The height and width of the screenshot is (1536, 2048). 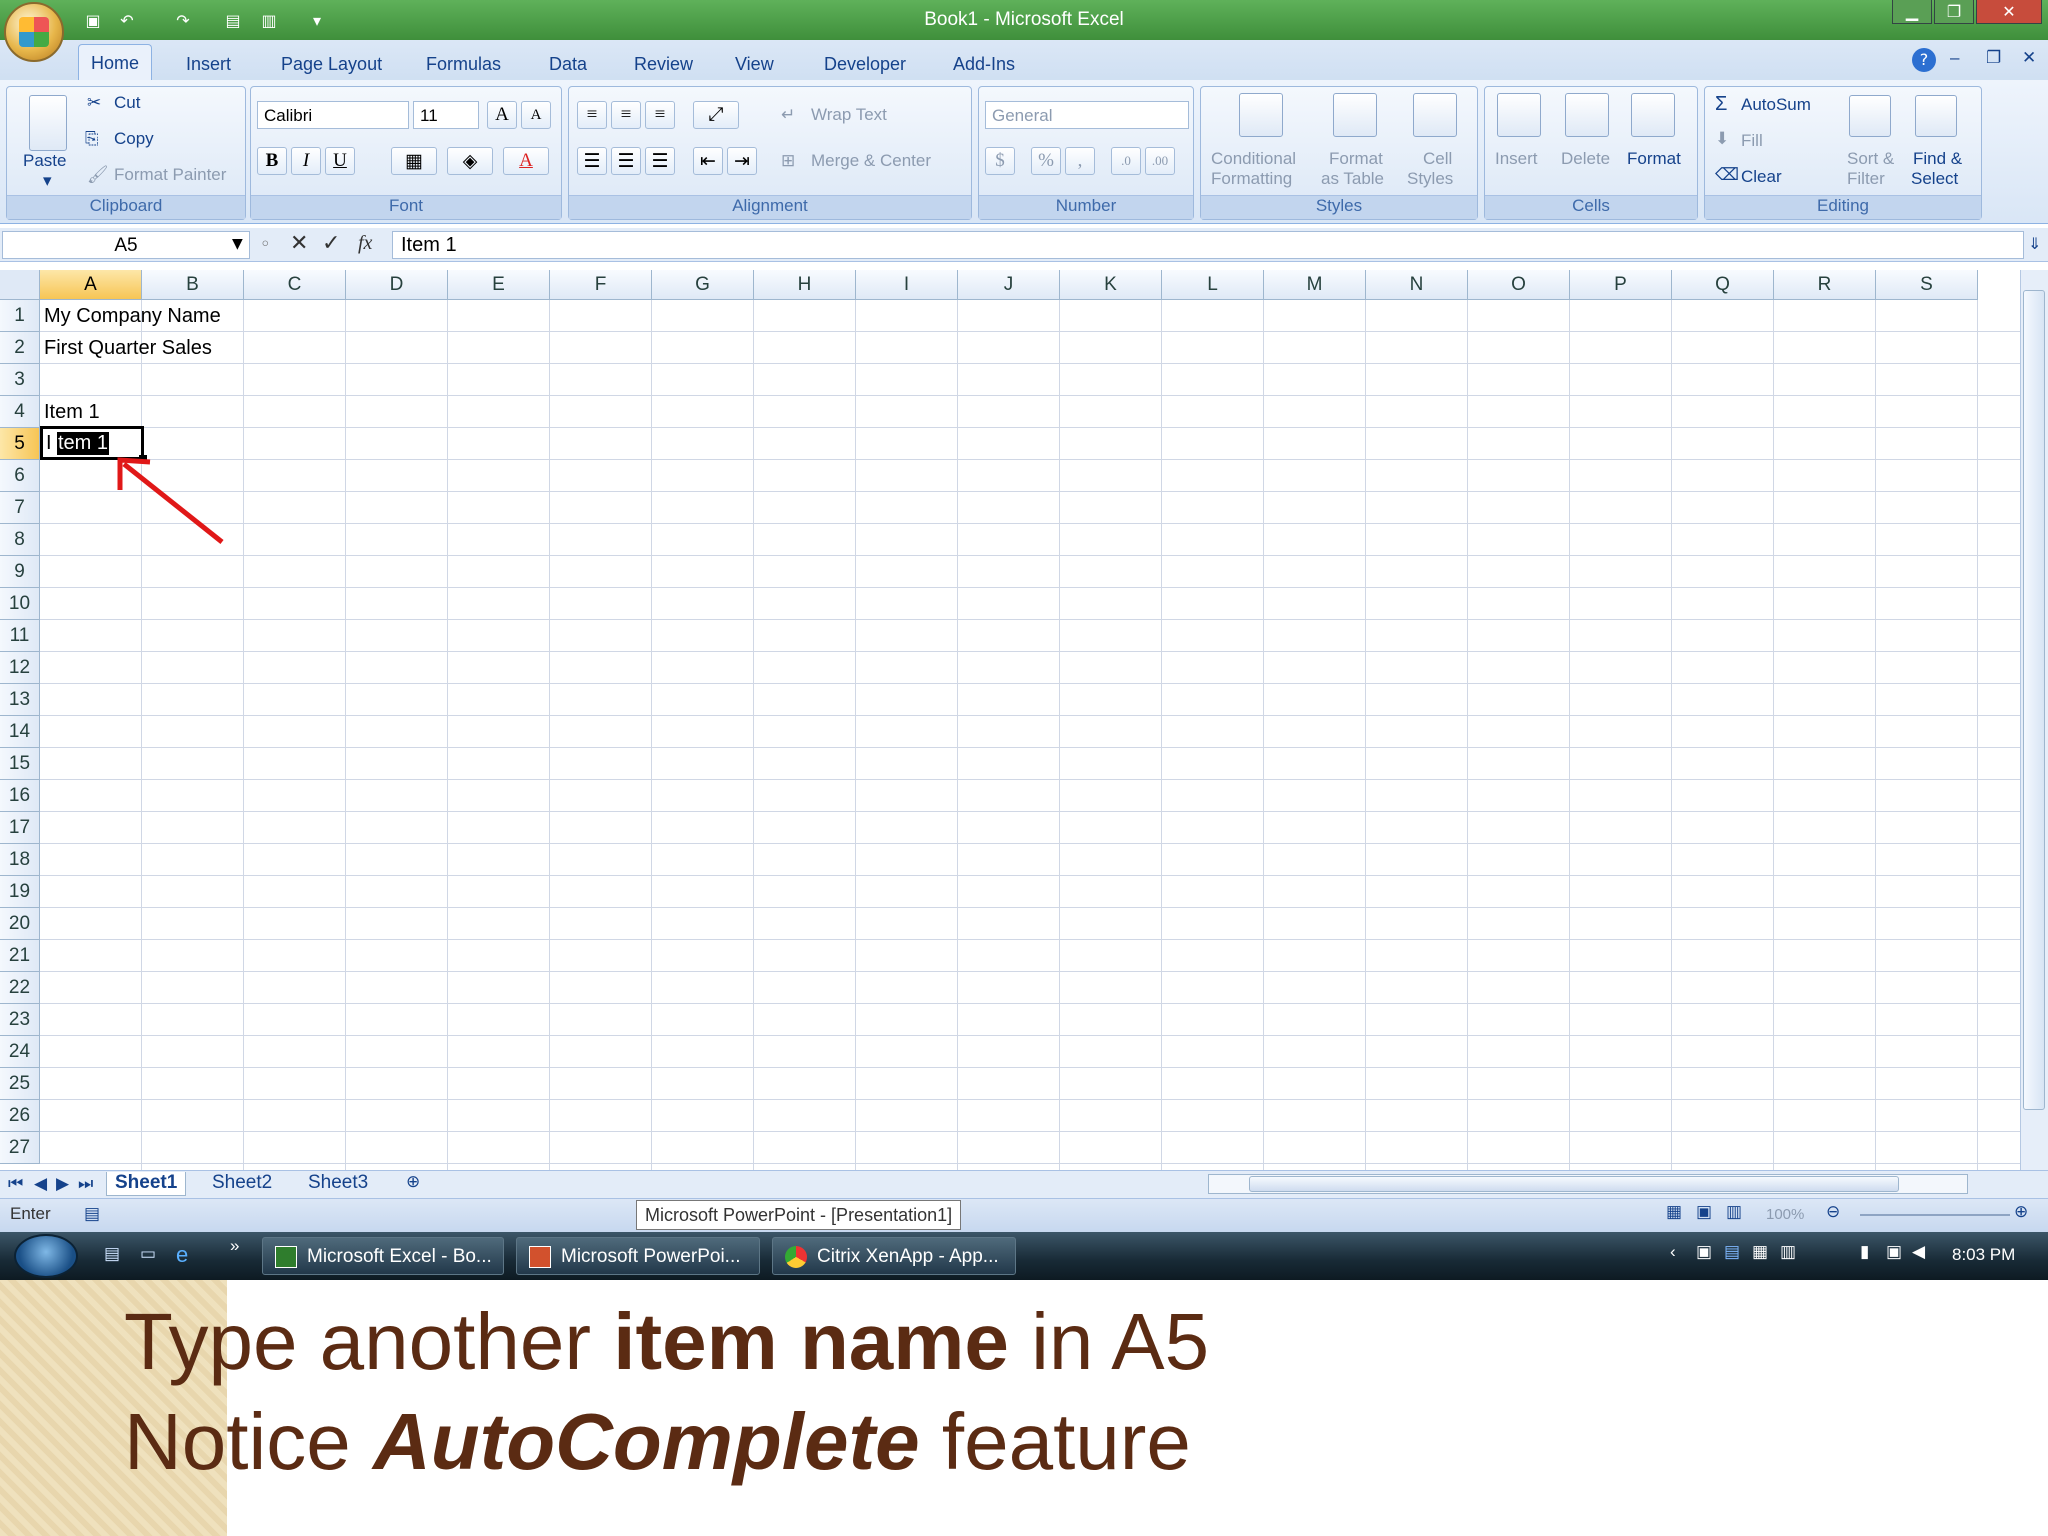 I want to click on column-header-l: L, so click(x=1213, y=285).